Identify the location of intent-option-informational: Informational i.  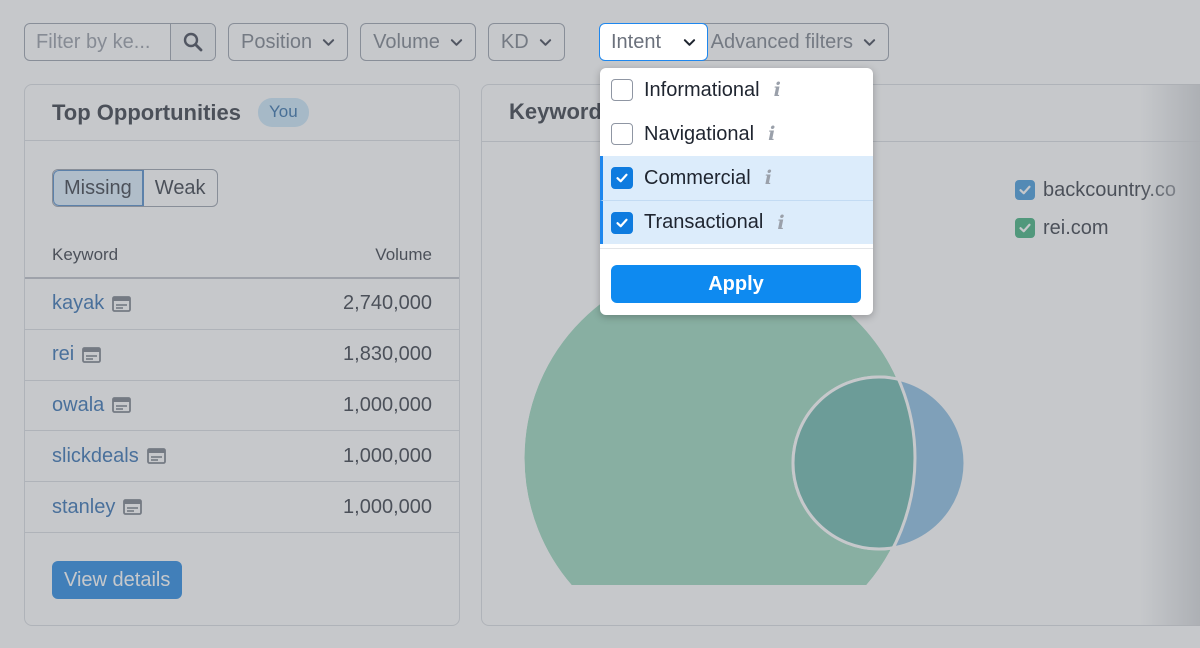
(736, 90).